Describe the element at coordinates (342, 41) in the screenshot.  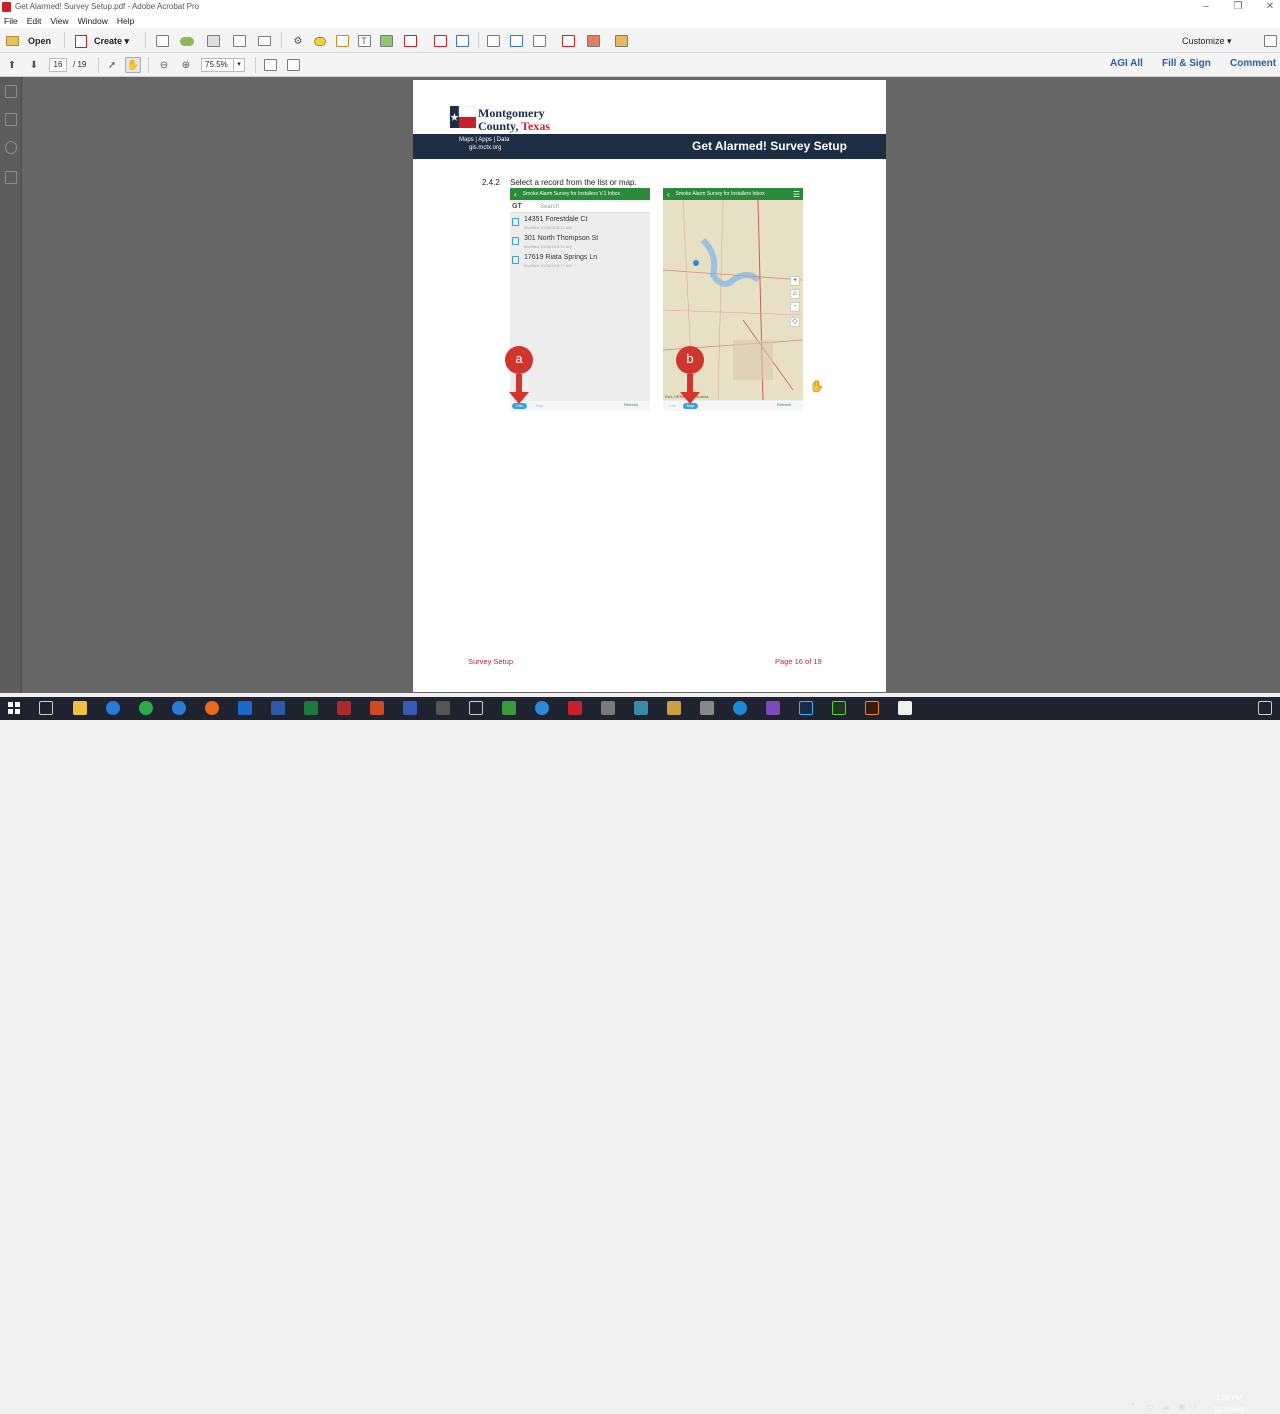
I see `highlight-icon` at that location.